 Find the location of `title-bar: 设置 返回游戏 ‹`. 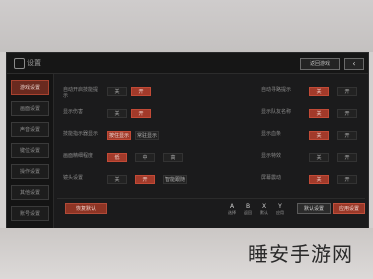

title-bar: 设置 返回游戏 ‹ is located at coordinates (187, 63).